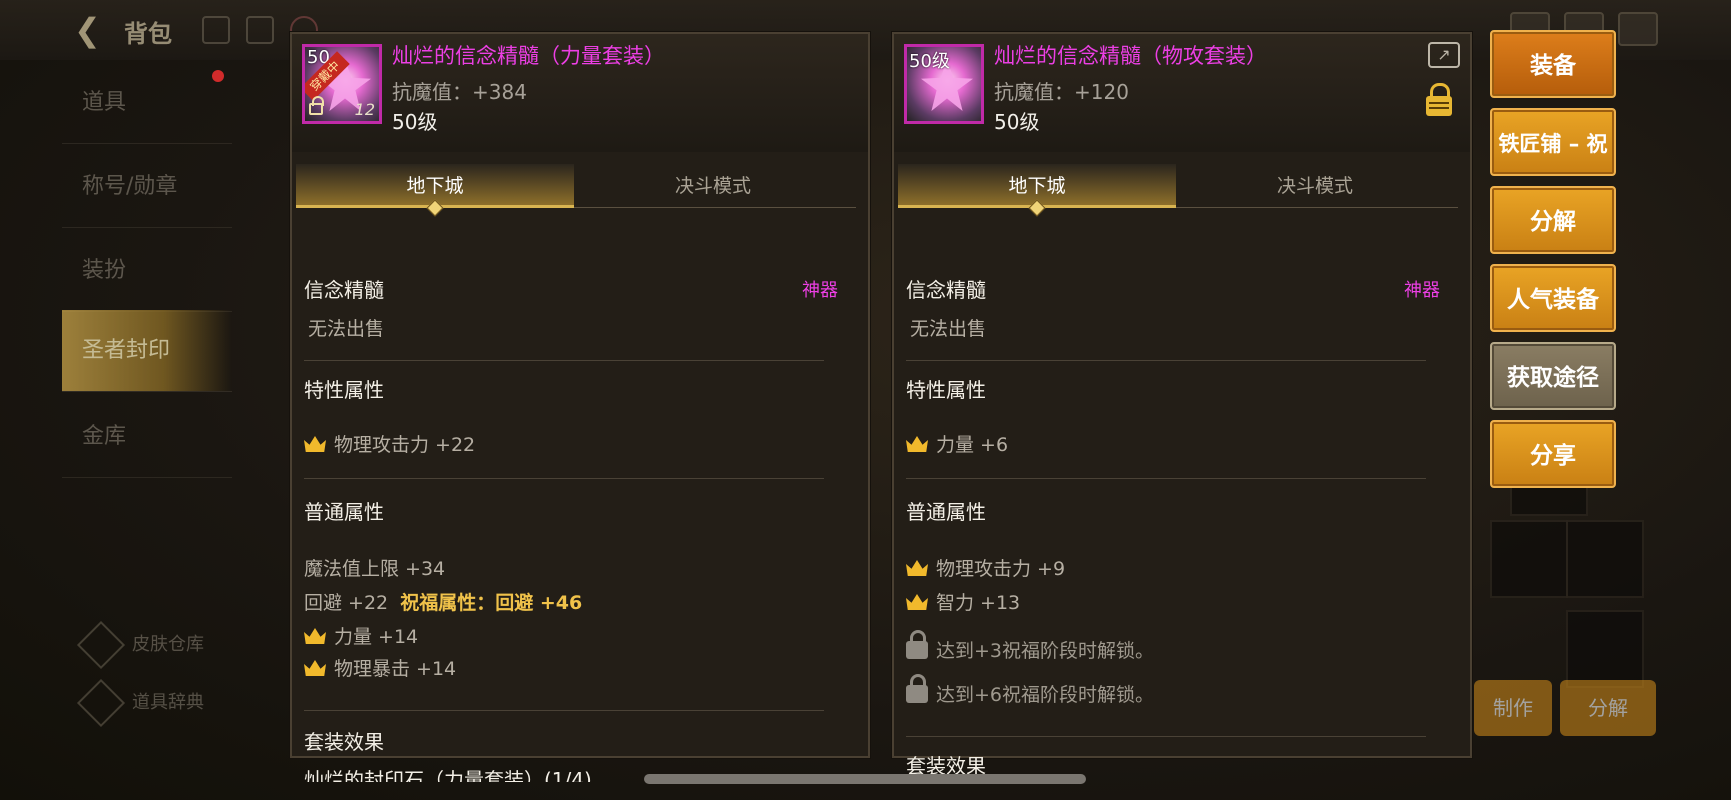  I want to click on set-name: 灿烂的封印石（力量套装）(1/4), so click(448, 775).